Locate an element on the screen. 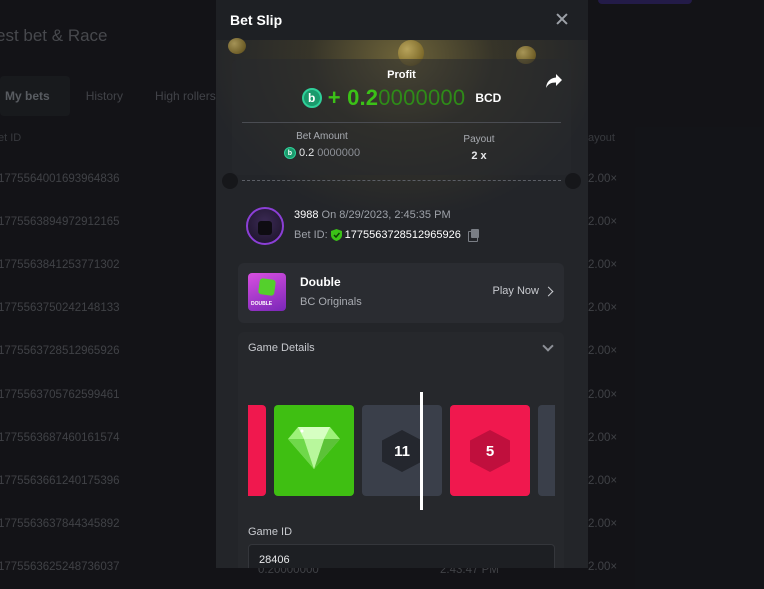  result-tile-green is located at coordinates (314, 450).